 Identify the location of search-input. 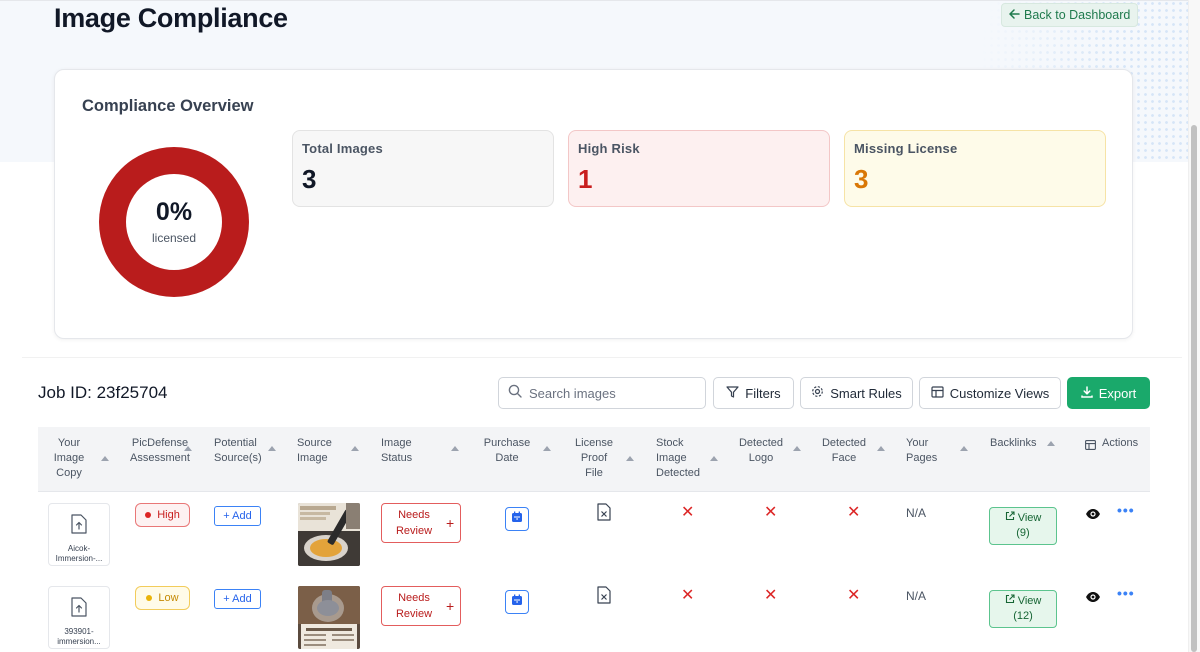
(609, 393).